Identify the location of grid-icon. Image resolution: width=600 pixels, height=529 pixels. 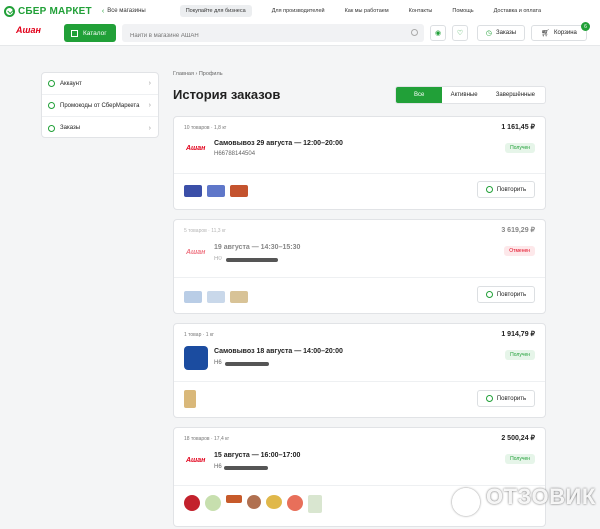
(74, 33).